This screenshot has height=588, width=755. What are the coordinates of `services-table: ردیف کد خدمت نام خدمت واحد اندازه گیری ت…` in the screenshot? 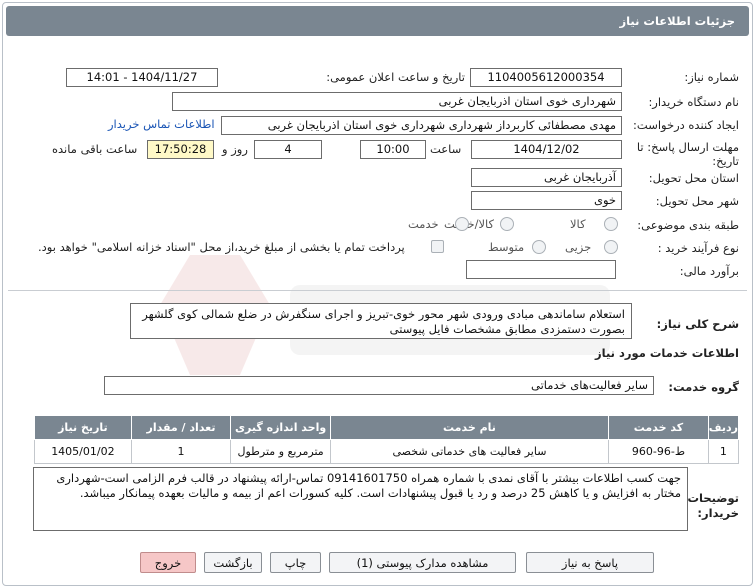 It's located at (387, 439).